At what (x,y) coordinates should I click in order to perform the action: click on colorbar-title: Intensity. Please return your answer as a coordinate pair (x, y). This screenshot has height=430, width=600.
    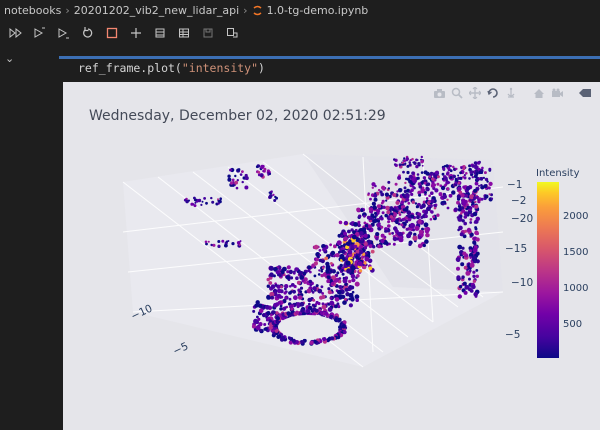
    Looking at the image, I should click on (558, 173).